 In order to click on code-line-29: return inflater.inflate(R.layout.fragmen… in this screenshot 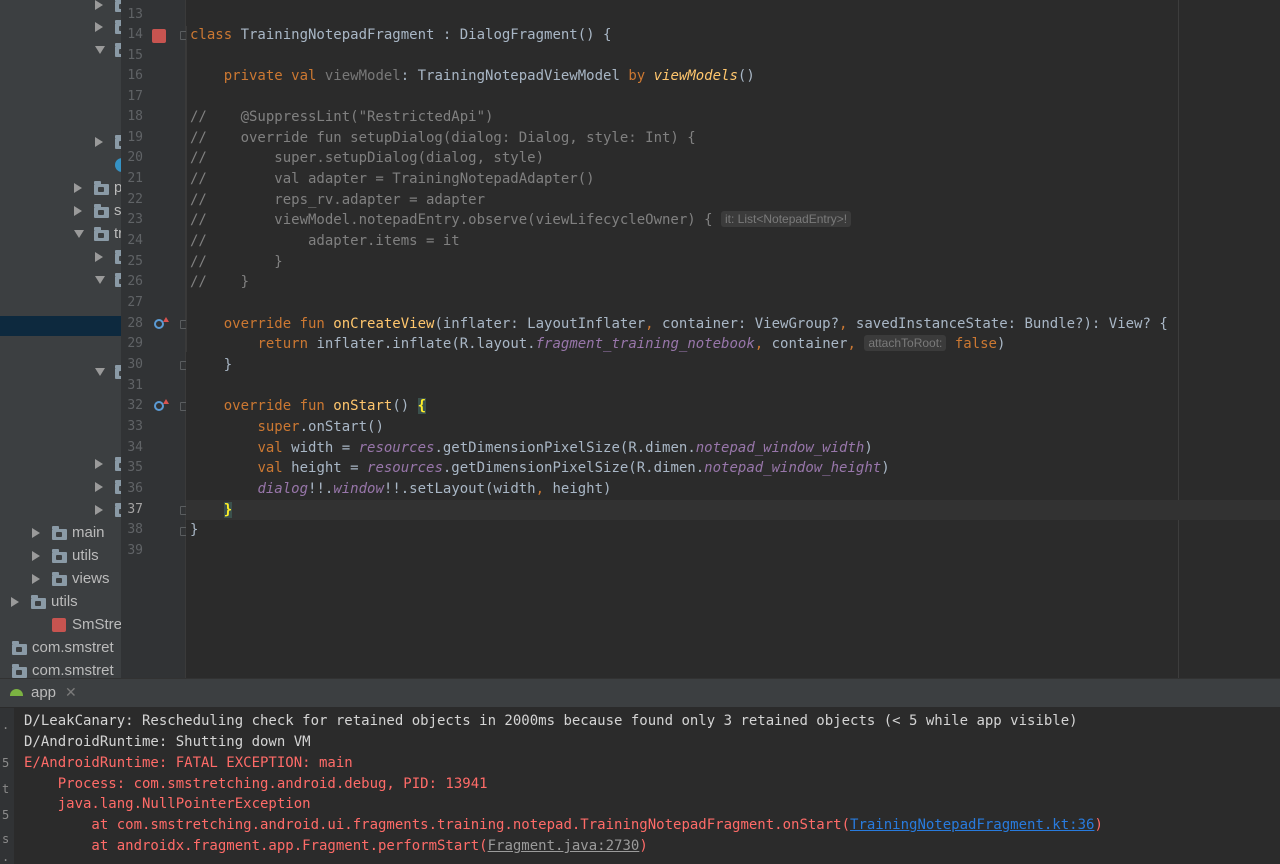, I will do `click(597, 344)`.